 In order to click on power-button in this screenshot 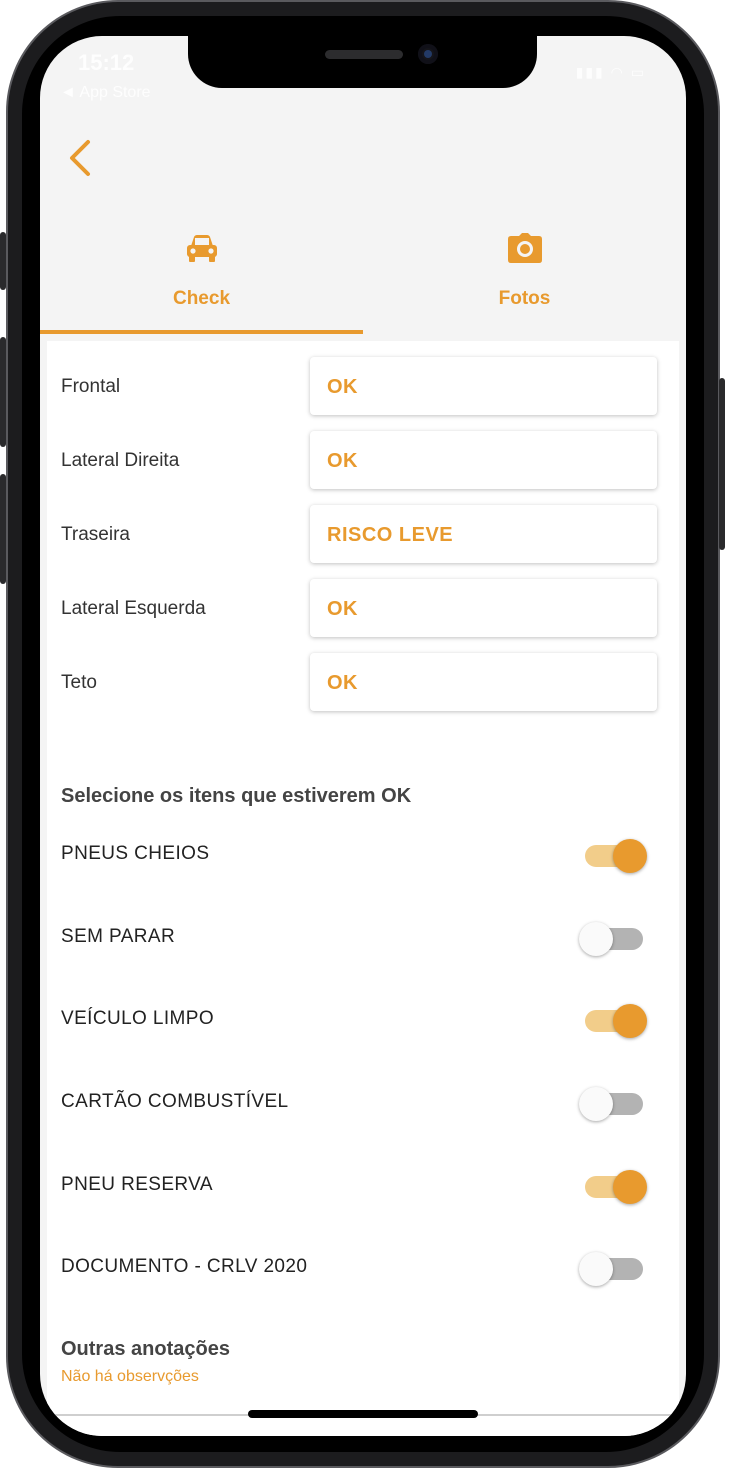, I will do `click(722, 464)`.